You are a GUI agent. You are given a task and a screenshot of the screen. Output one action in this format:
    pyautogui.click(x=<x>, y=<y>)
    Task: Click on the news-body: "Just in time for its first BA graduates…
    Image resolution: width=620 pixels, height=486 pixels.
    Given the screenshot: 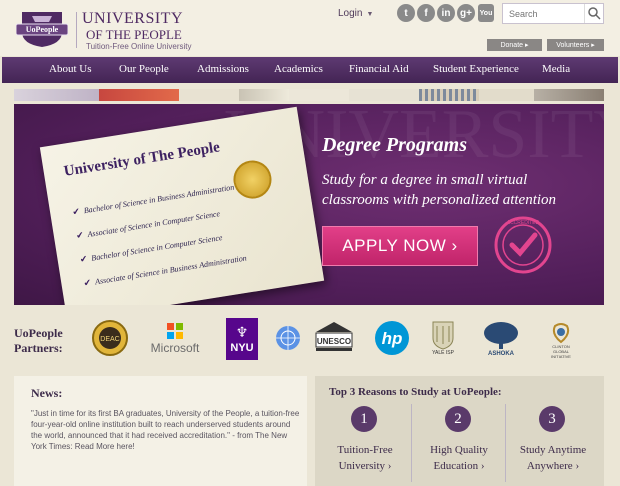 What is the action you would take?
    pyautogui.click(x=166, y=430)
    